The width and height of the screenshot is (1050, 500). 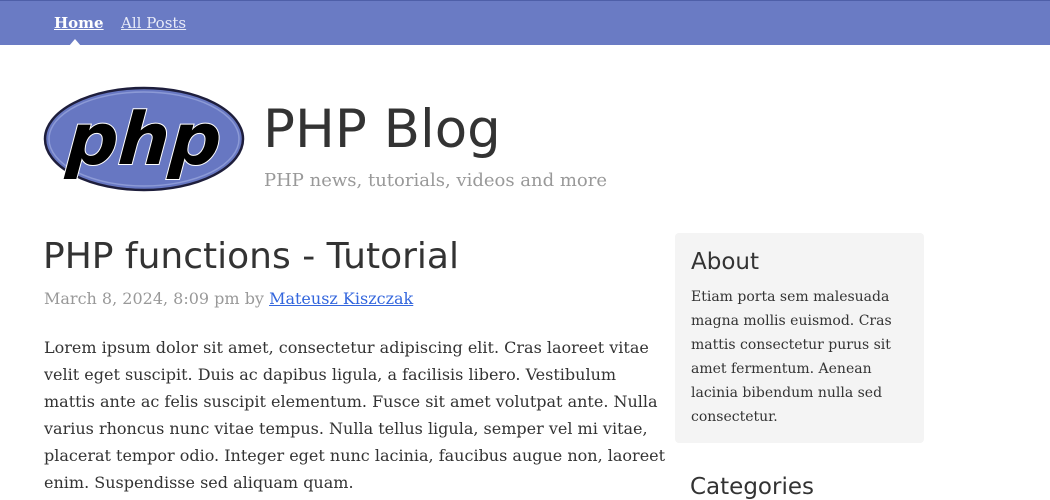 I want to click on post-by-label: by, so click(x=254, y=298).